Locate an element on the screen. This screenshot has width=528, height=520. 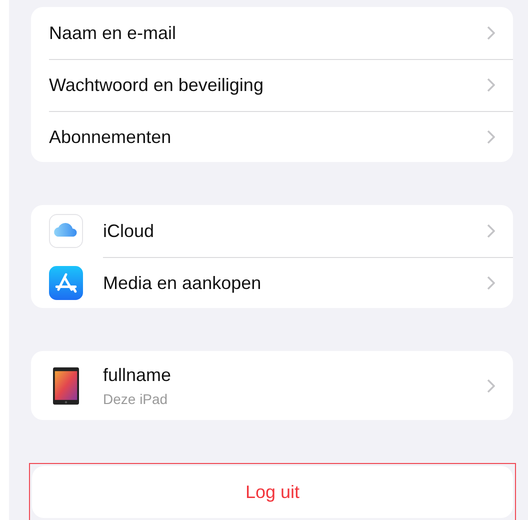
row-subtitle: Deze iPad is located at coordinates (136, 398).